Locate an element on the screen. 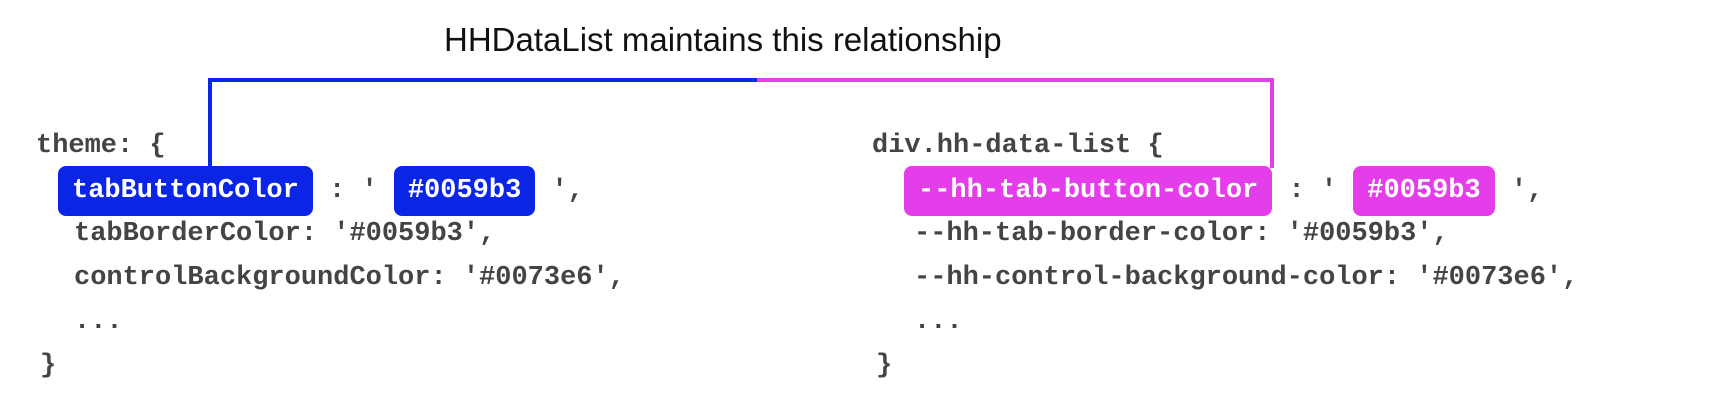  tab-button-color-key-highlight: tabButtonColor is located at coordinates (185, 191).